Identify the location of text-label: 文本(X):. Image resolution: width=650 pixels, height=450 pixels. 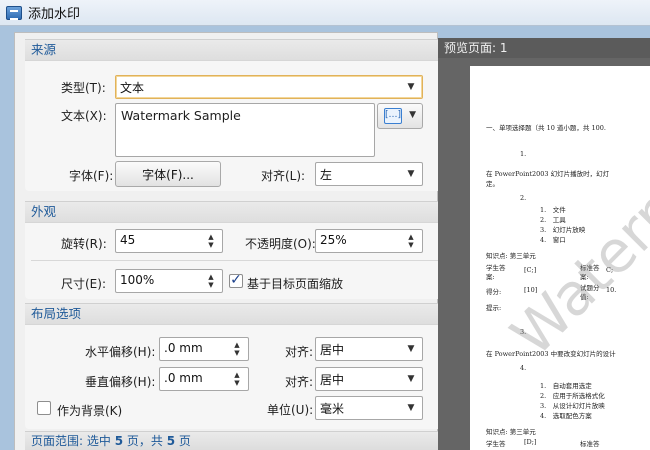
(84, 116).